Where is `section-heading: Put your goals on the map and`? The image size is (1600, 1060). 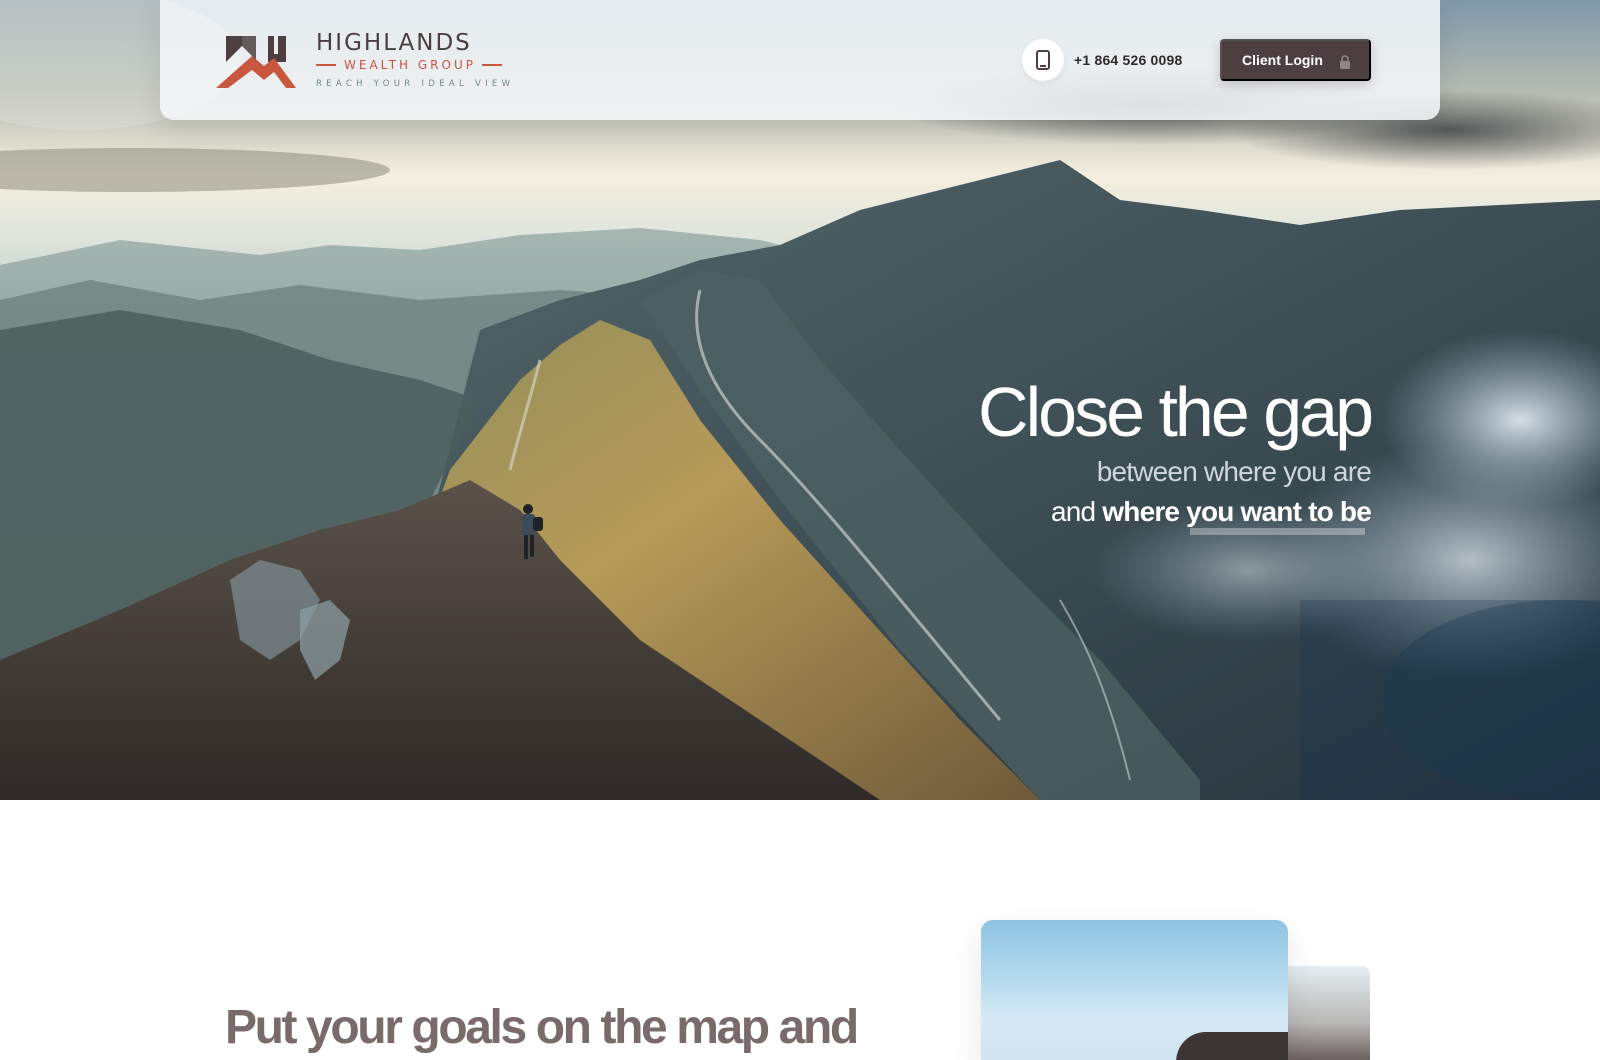
section-heading: Put your goals on the map and is located at coordinates (542, 1027).